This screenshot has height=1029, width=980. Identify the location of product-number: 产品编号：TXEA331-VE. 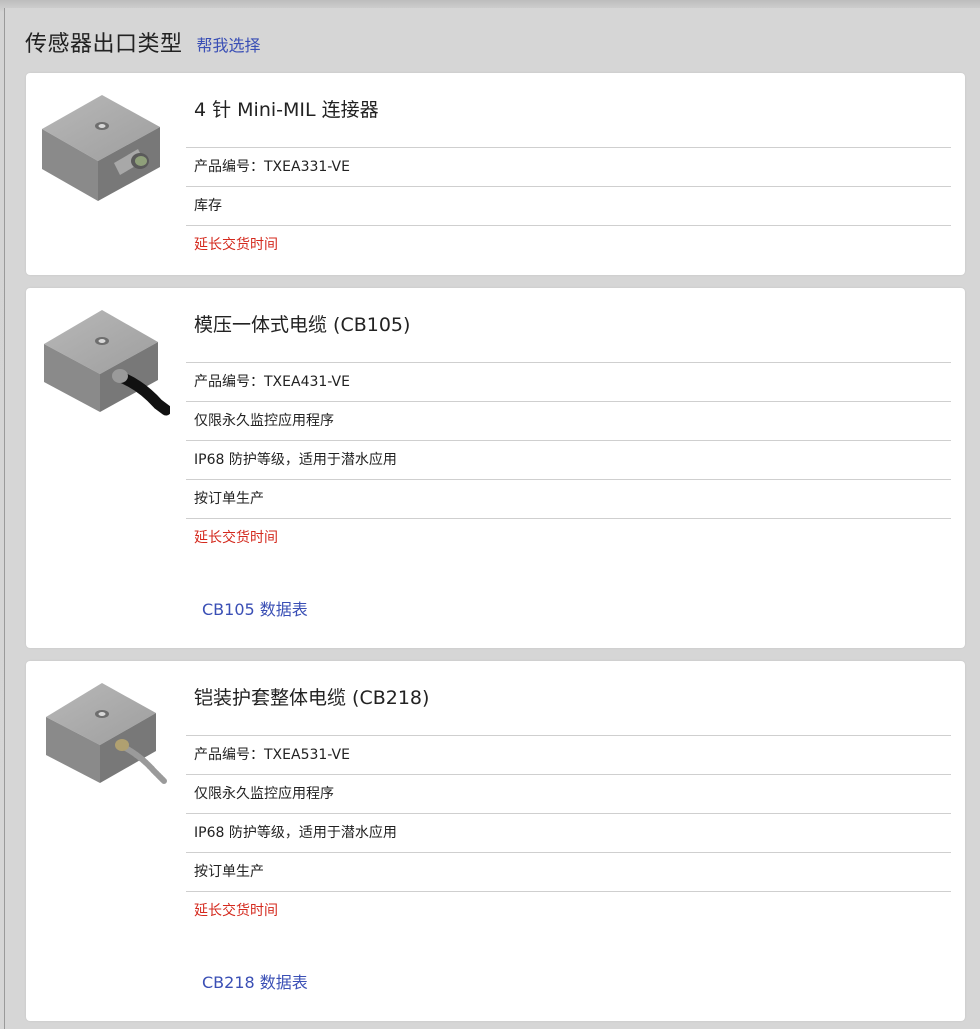
(568, 167).